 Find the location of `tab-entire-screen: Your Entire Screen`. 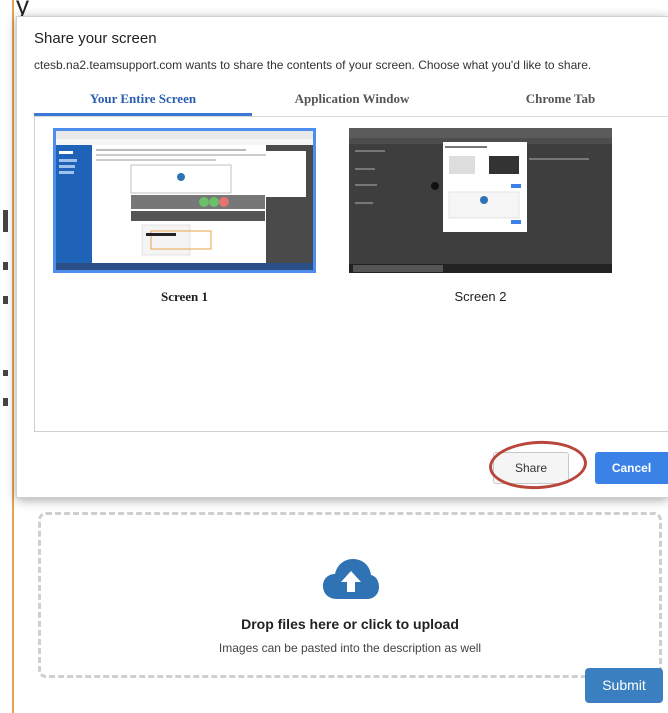

tab-entire-screen: Your Entire Screen is located at coordinates (143, 102).